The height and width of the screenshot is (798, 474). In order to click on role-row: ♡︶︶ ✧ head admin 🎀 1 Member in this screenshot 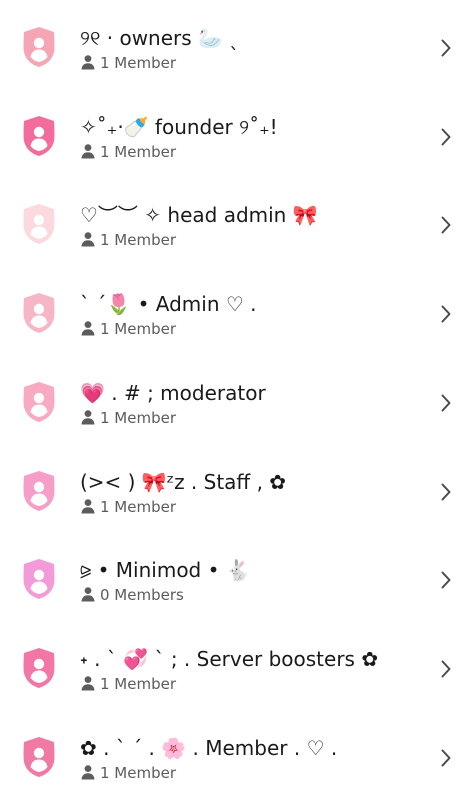, I will do `click(237, 221)`.